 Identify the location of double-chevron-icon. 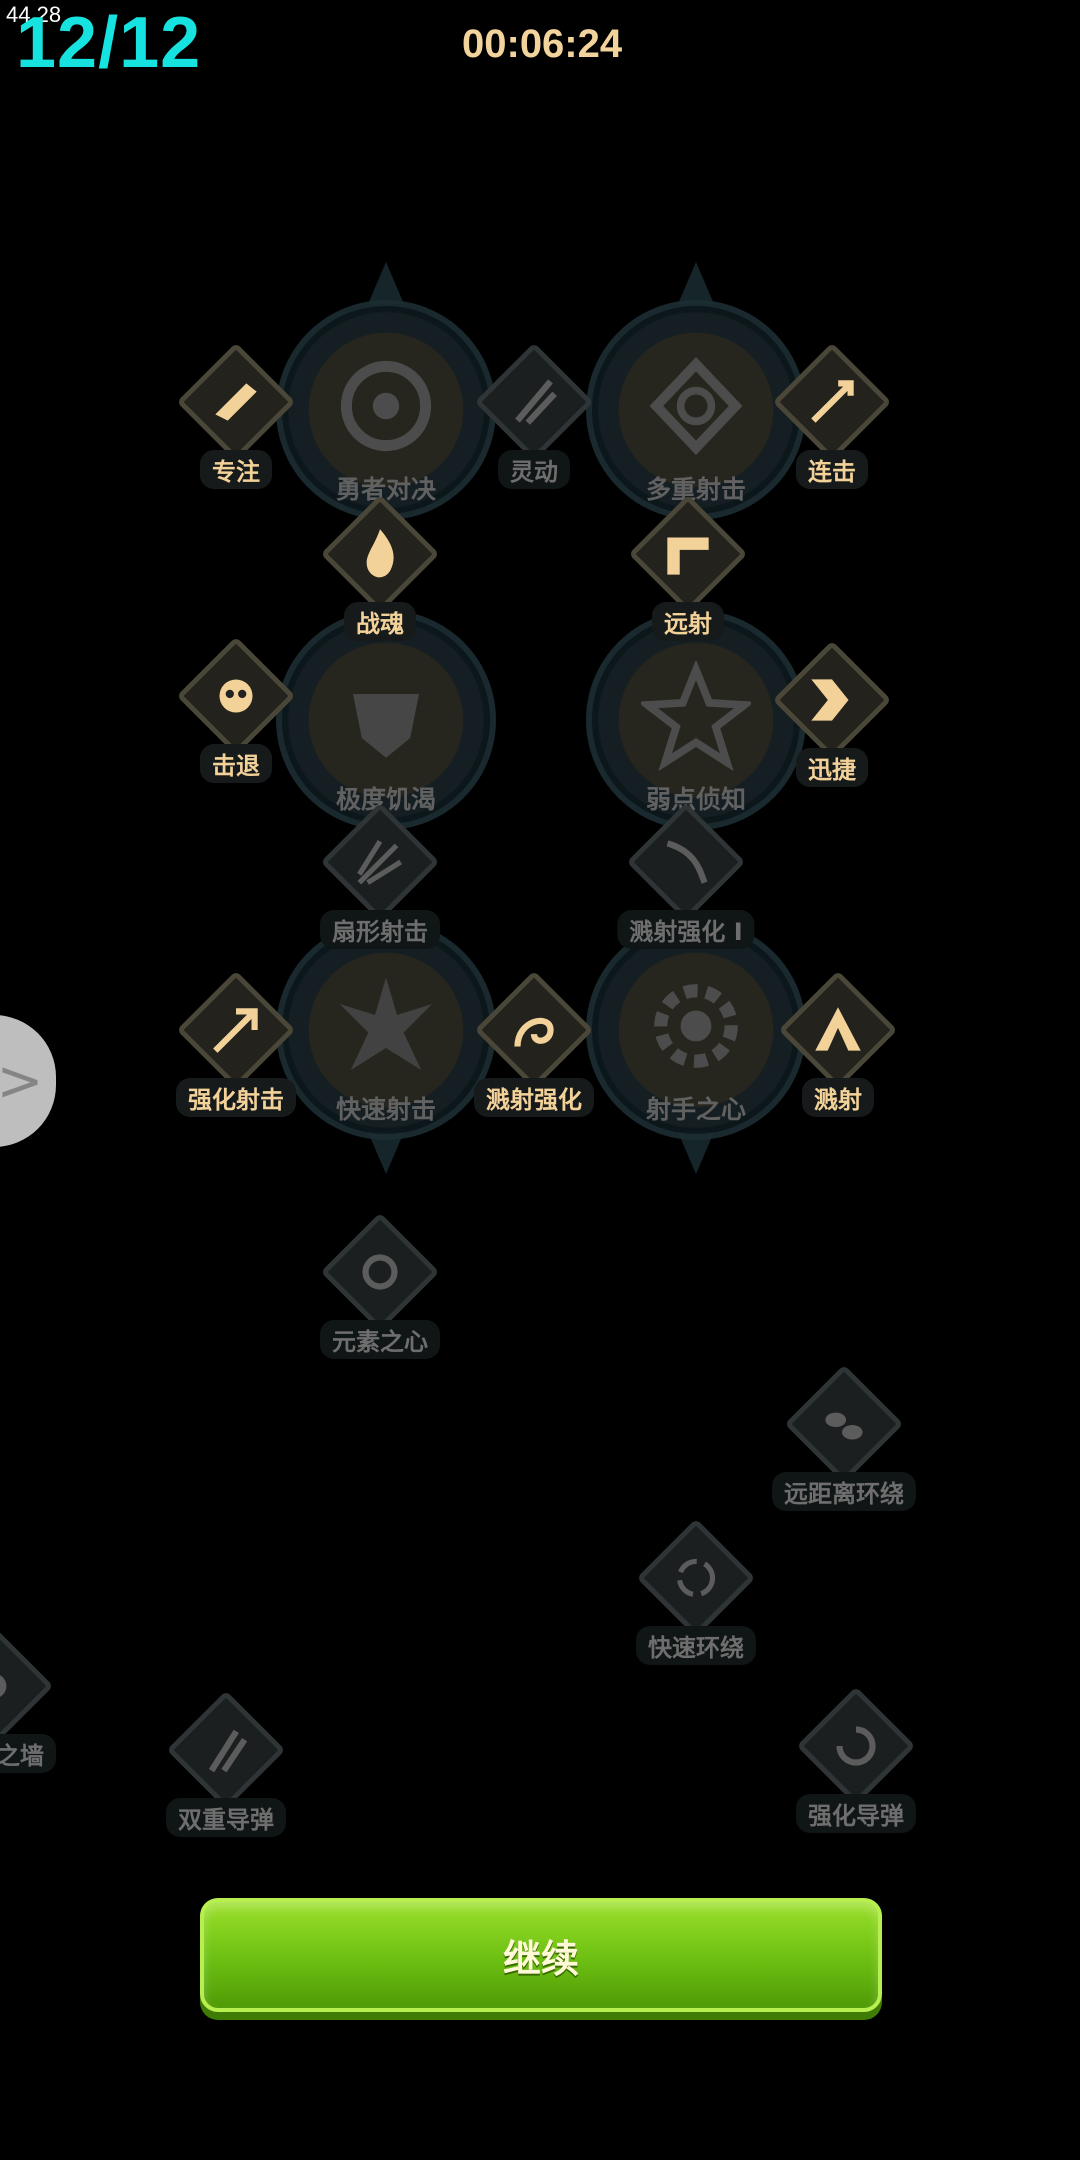
(830, 700).